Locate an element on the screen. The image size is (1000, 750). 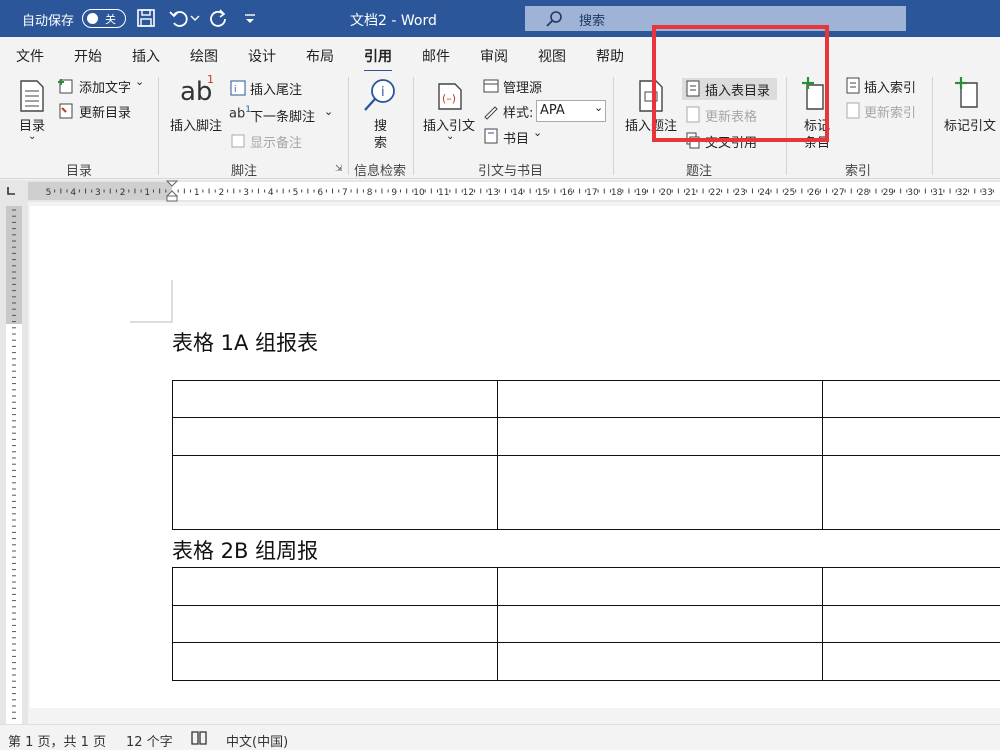
ruler-number: 8 is located at coordinates (370, 193).